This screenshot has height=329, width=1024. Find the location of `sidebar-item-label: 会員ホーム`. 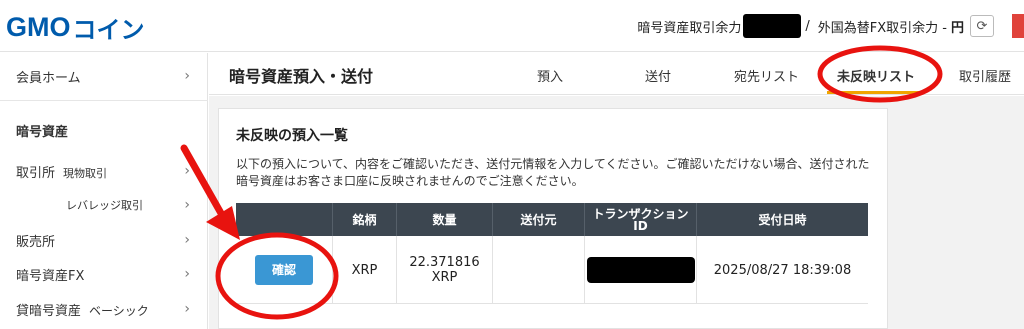

sidebar-item-label: 会員ホーム is located at coordinates (48, 78).